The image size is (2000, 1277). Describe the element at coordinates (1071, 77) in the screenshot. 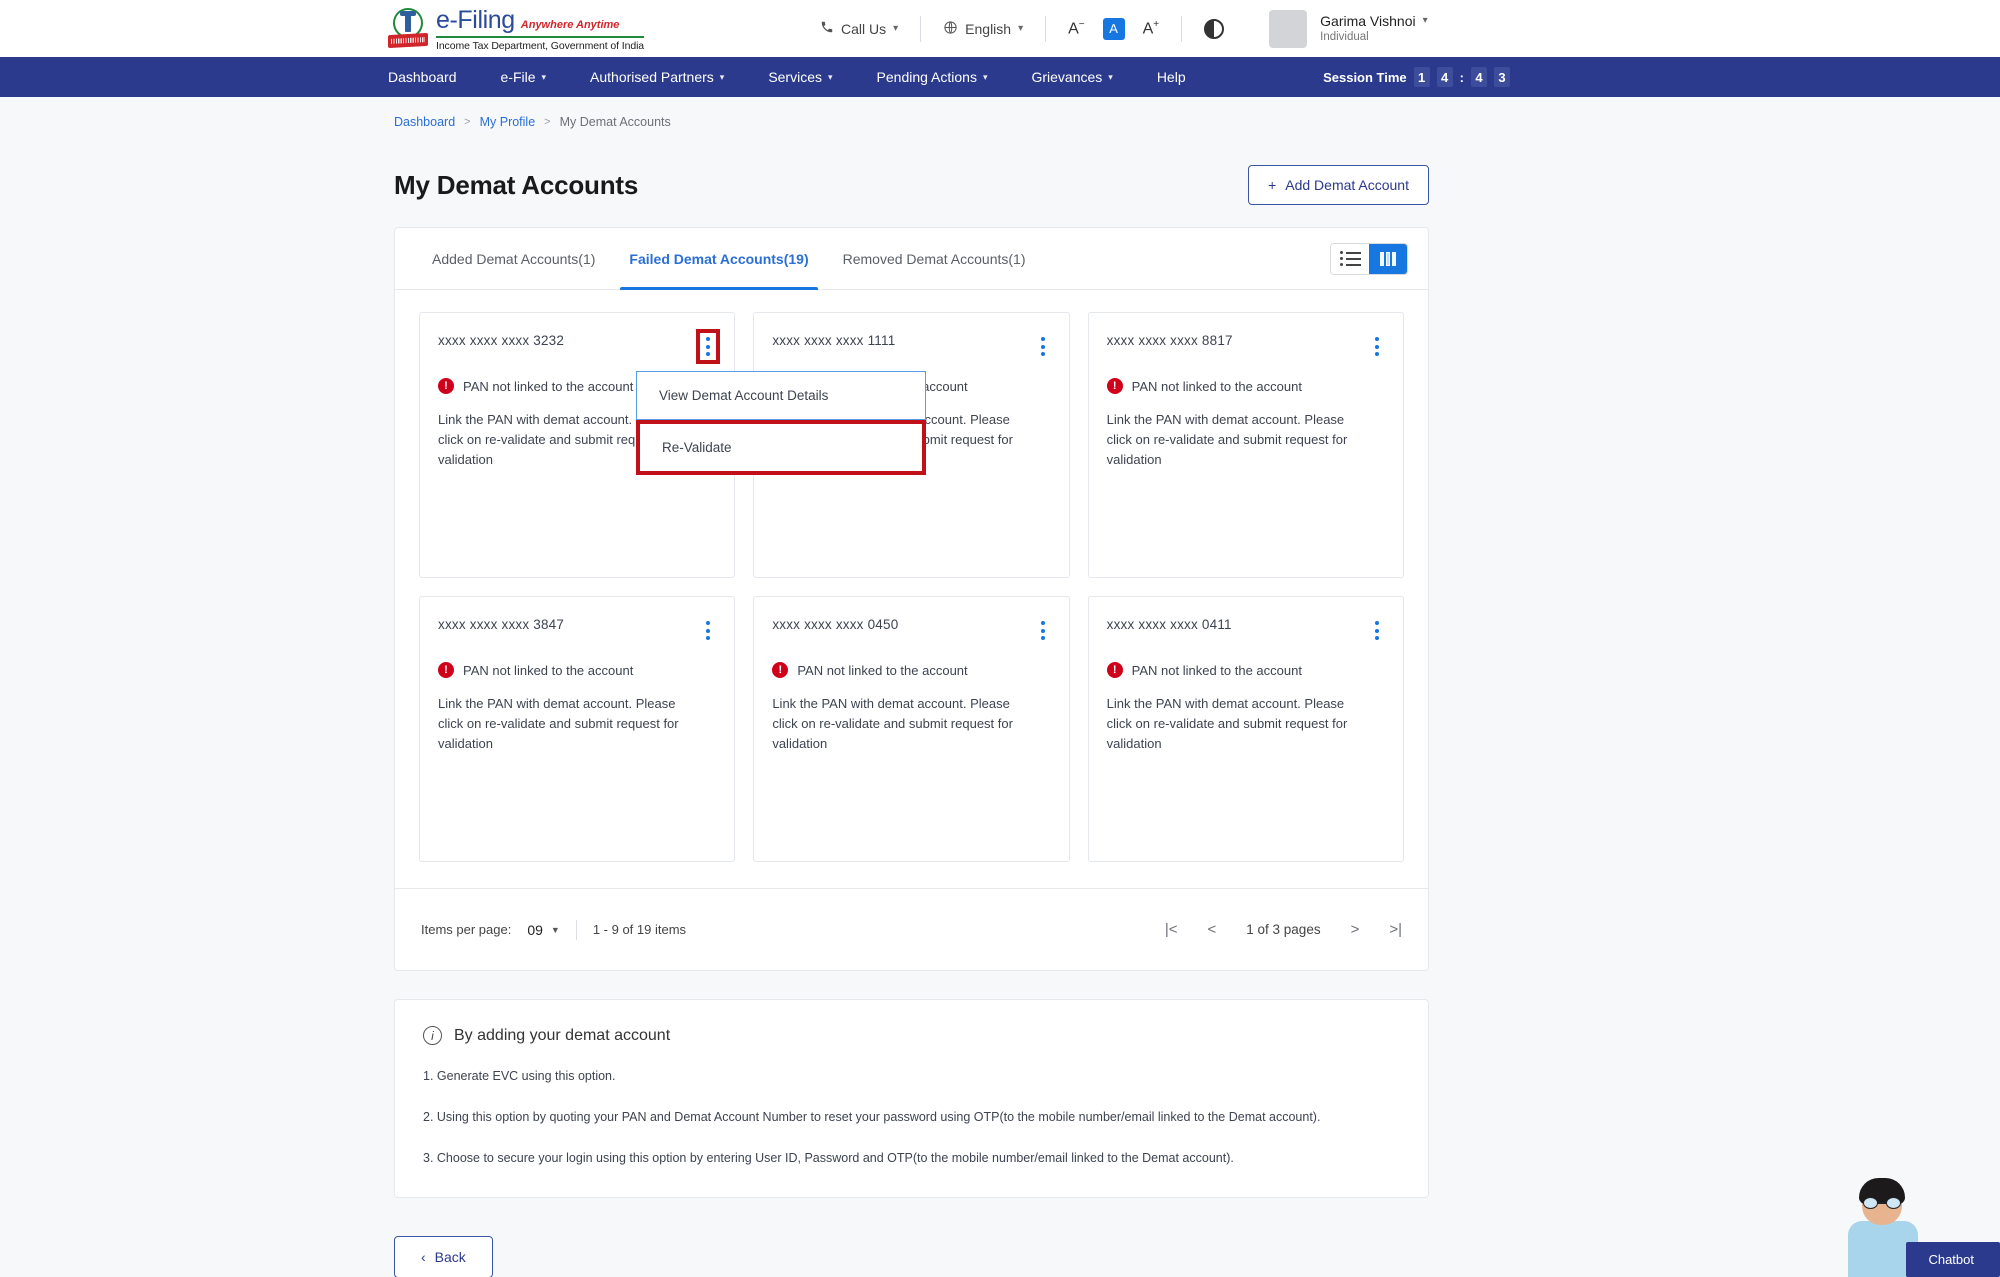

I see `nav-item-grievances: Grievances ▾` at that location.